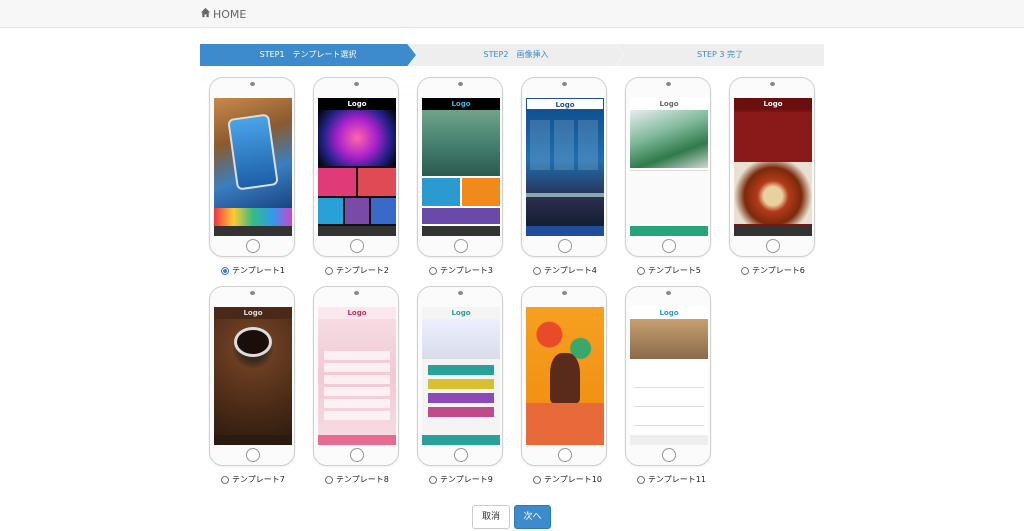 This screenshot has height=531, width=1024. Describe the element at coordinates (773, 270) in the screenshot. I see `template-radio-6: テンプレート6` at that location.